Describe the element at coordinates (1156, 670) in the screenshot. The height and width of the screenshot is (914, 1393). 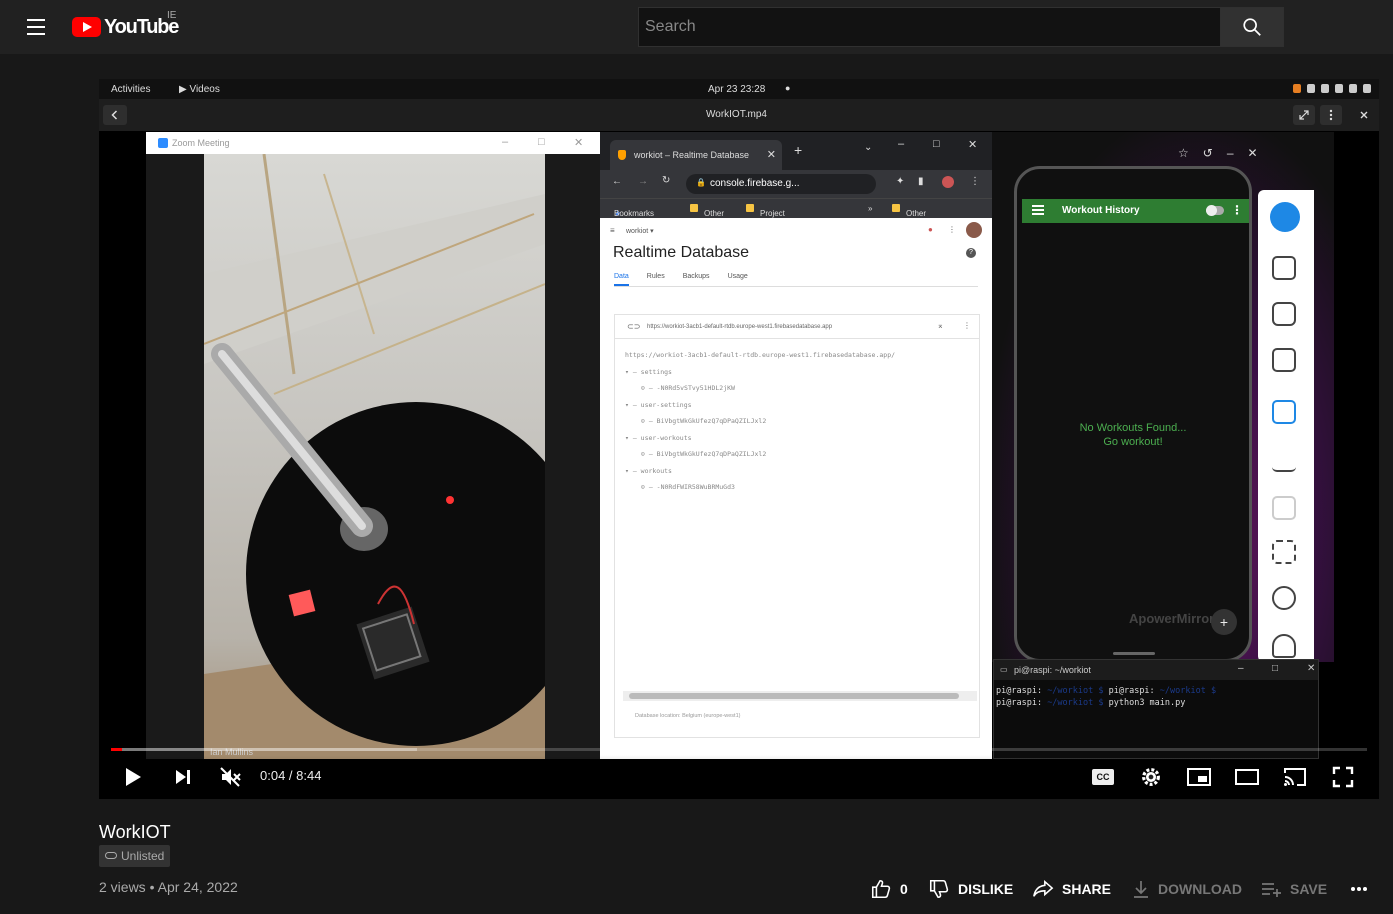
I see `terminal-titlebar: ▭ pi@raspi: ~/workiot – □ ✕` at that location.